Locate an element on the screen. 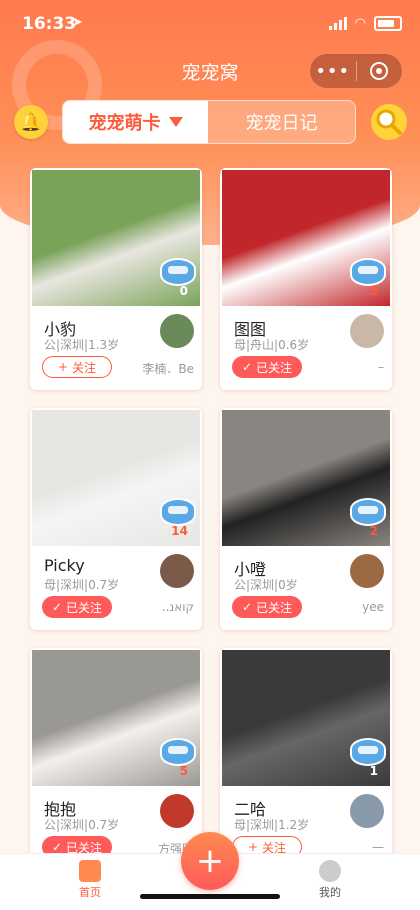 The width and height of the screenshot is (420, 910). pet-card: 5 抱抱 公|深圳|0.7岁 ✓ 已关注 方强明 is located at coordinates (116, 759).